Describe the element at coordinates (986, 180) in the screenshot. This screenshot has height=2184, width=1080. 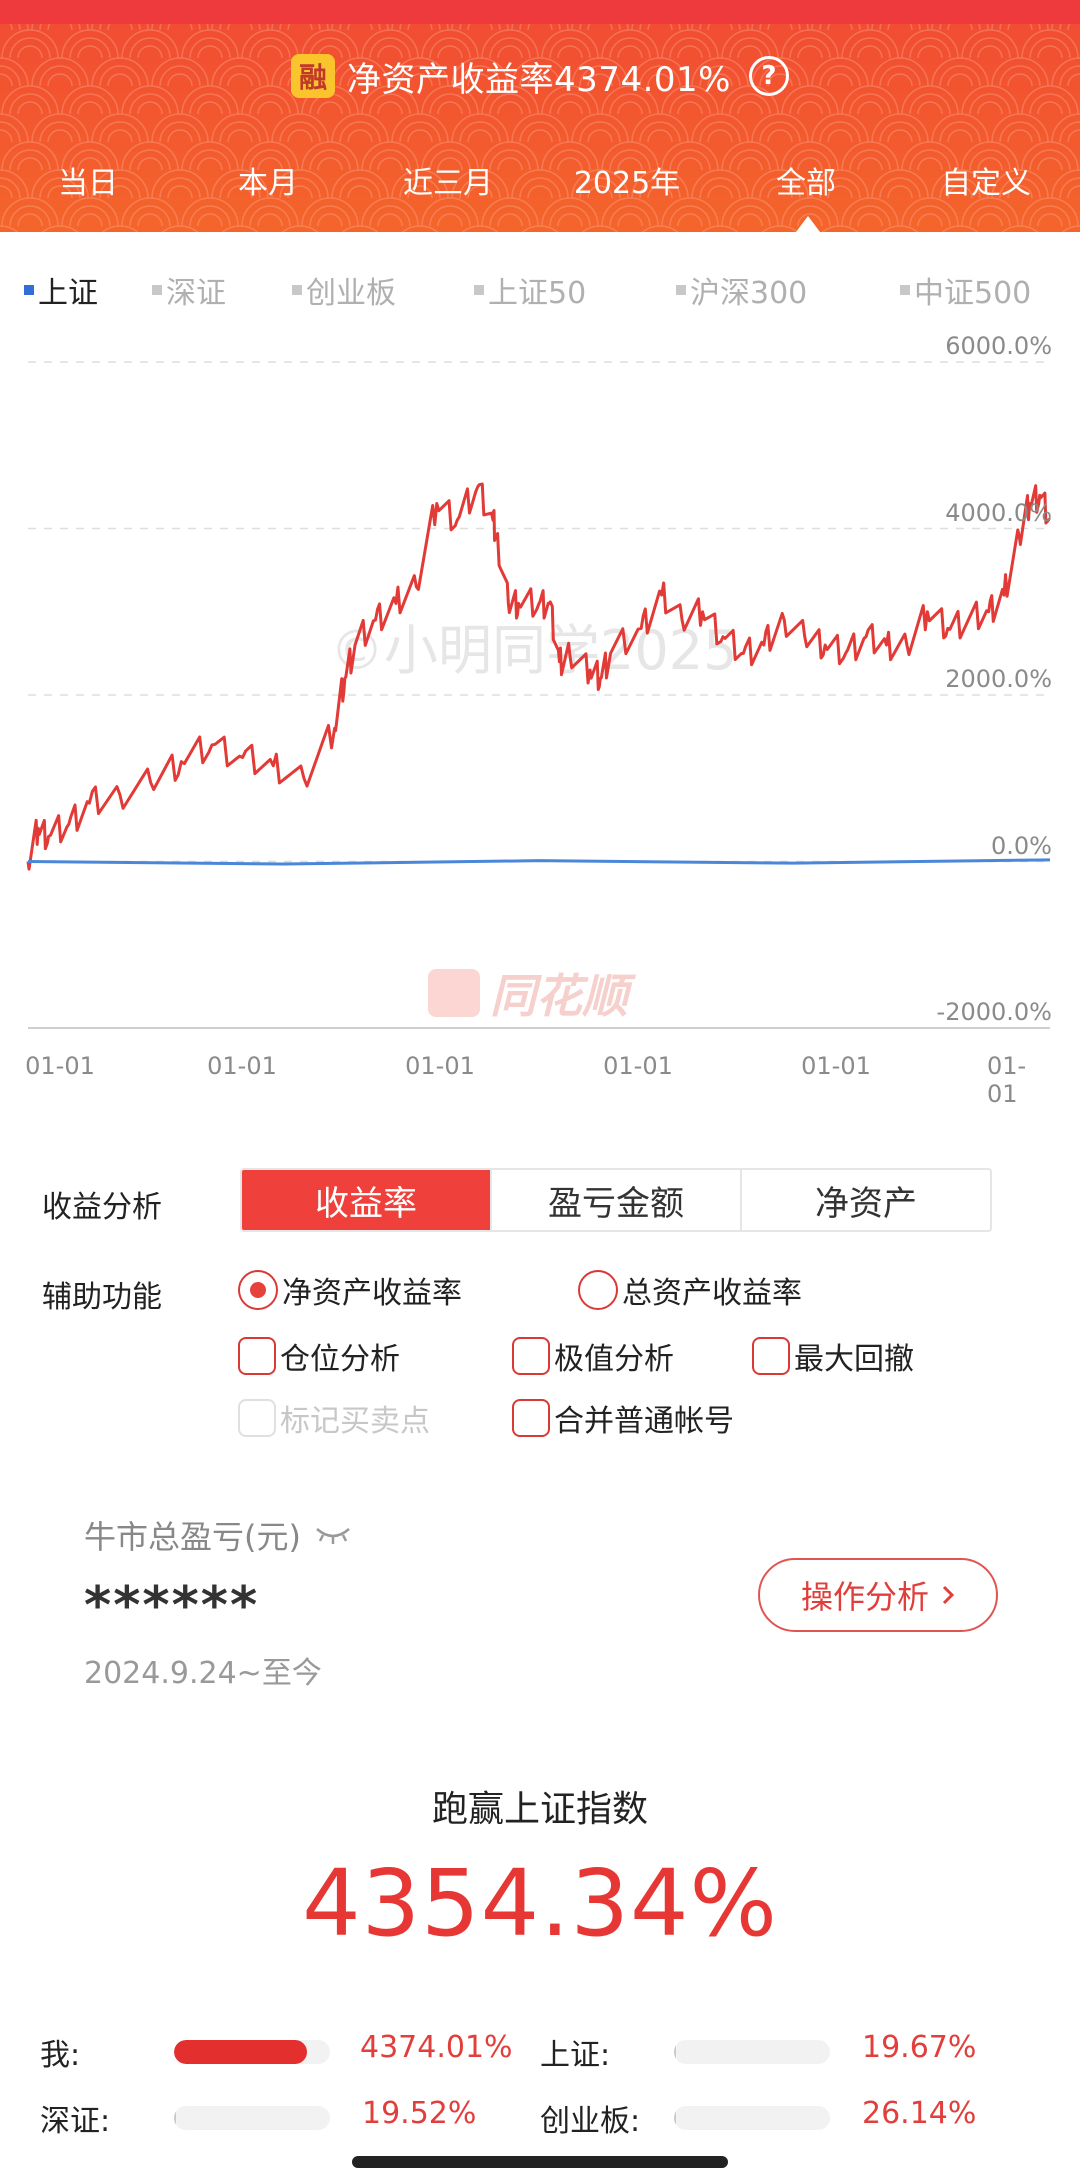
I see `tab-custom: 自定义` at that location.